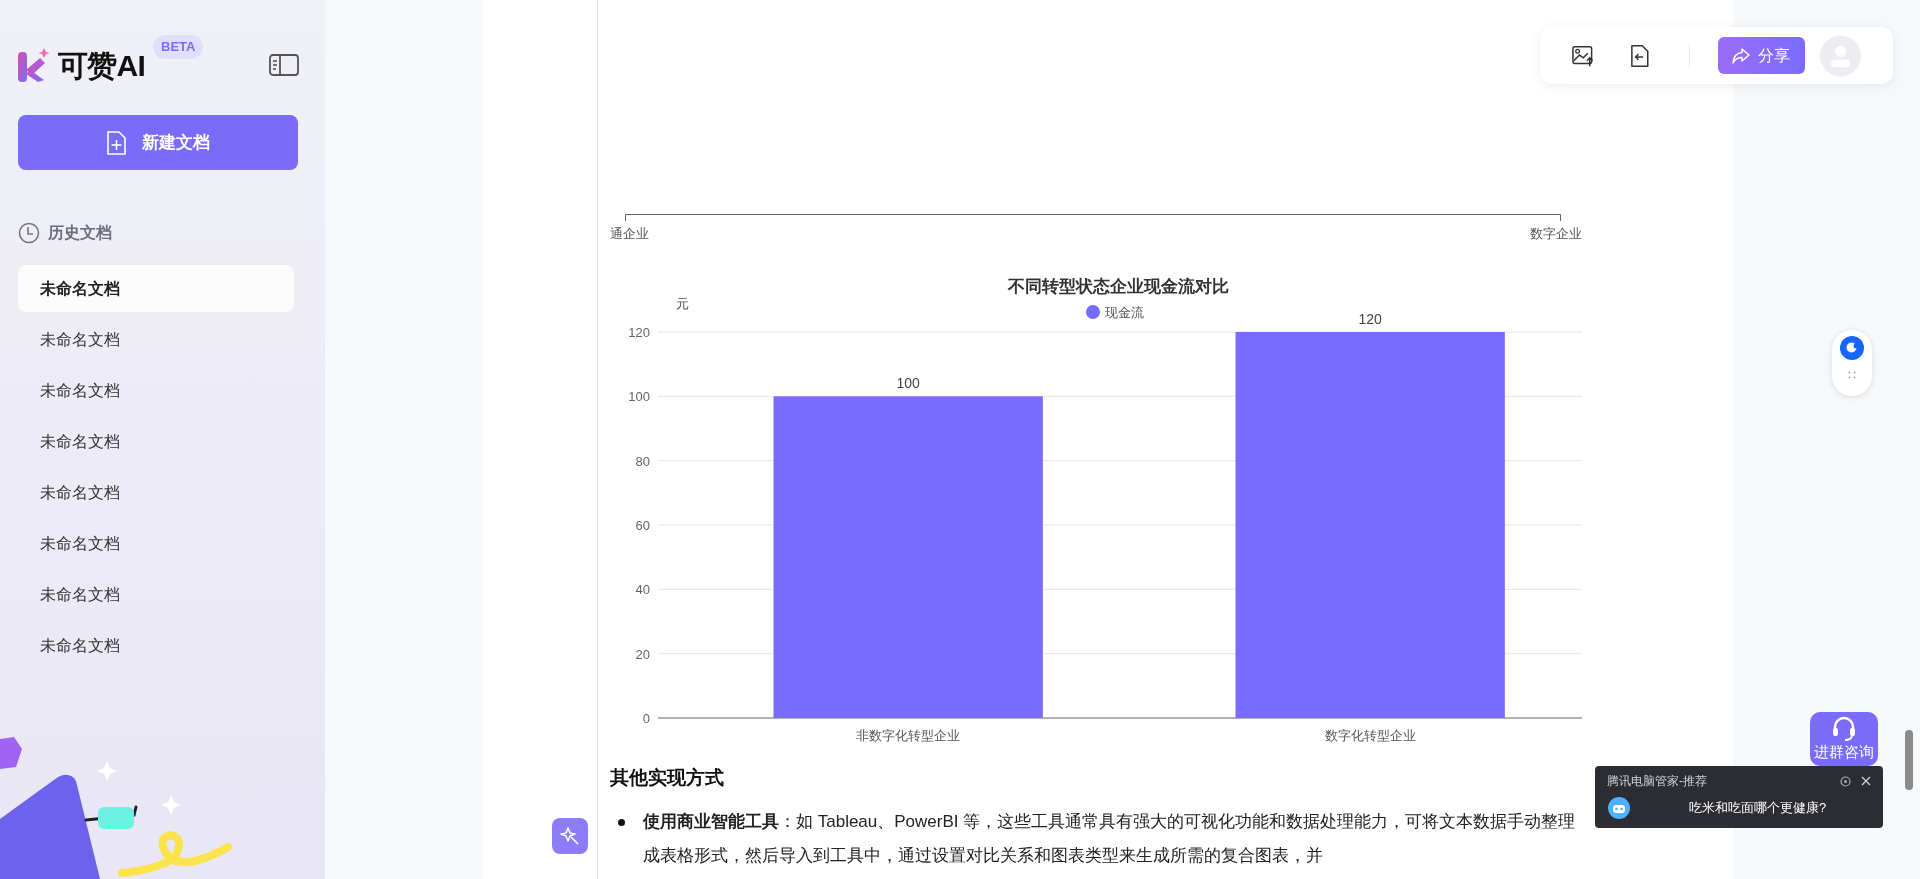 Image resolution: width=1920 pixels, height=879 pixels. What do you see at coordinates (667, 778) in the screenshot?
I see `section-heading: 其他实现方式` at bounding box center [667, 778].